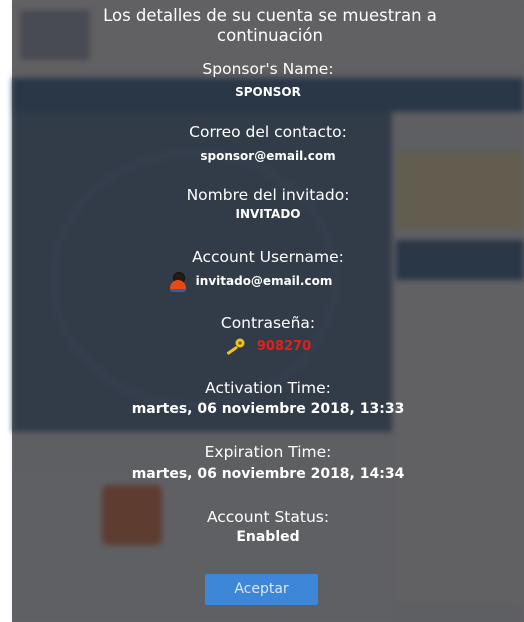  I want to click on accept-button: Aceptar, so click(261, 589).